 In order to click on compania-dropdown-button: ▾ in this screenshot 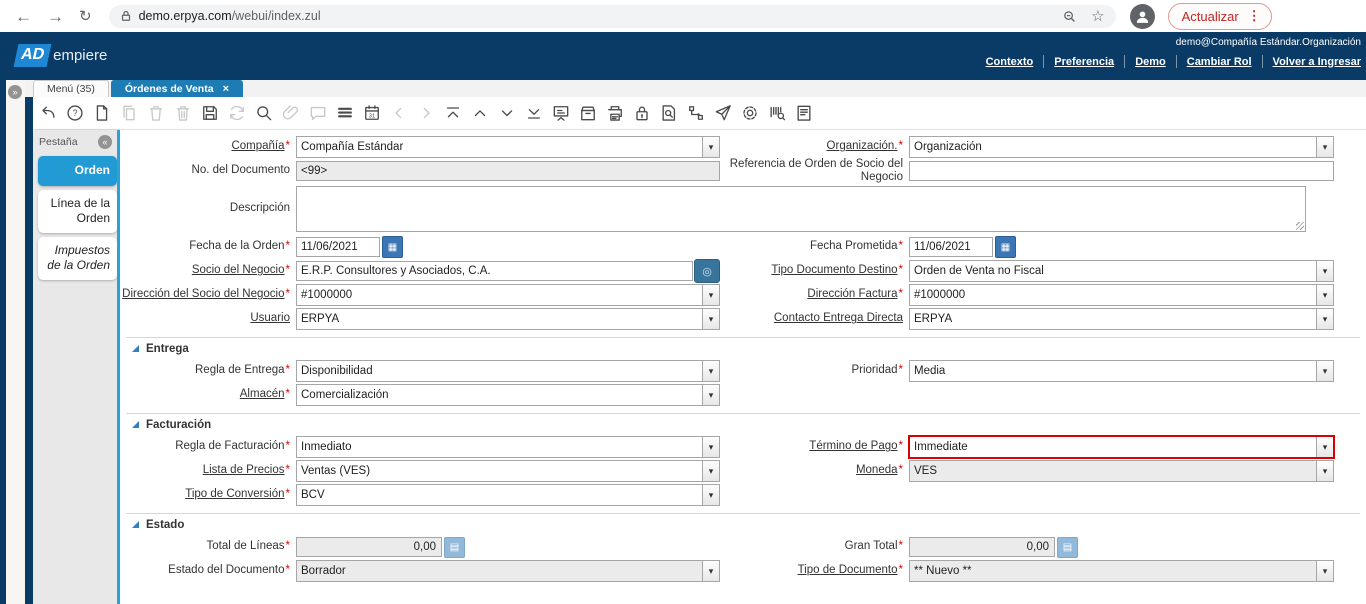, I will do `click(710, 147)`.